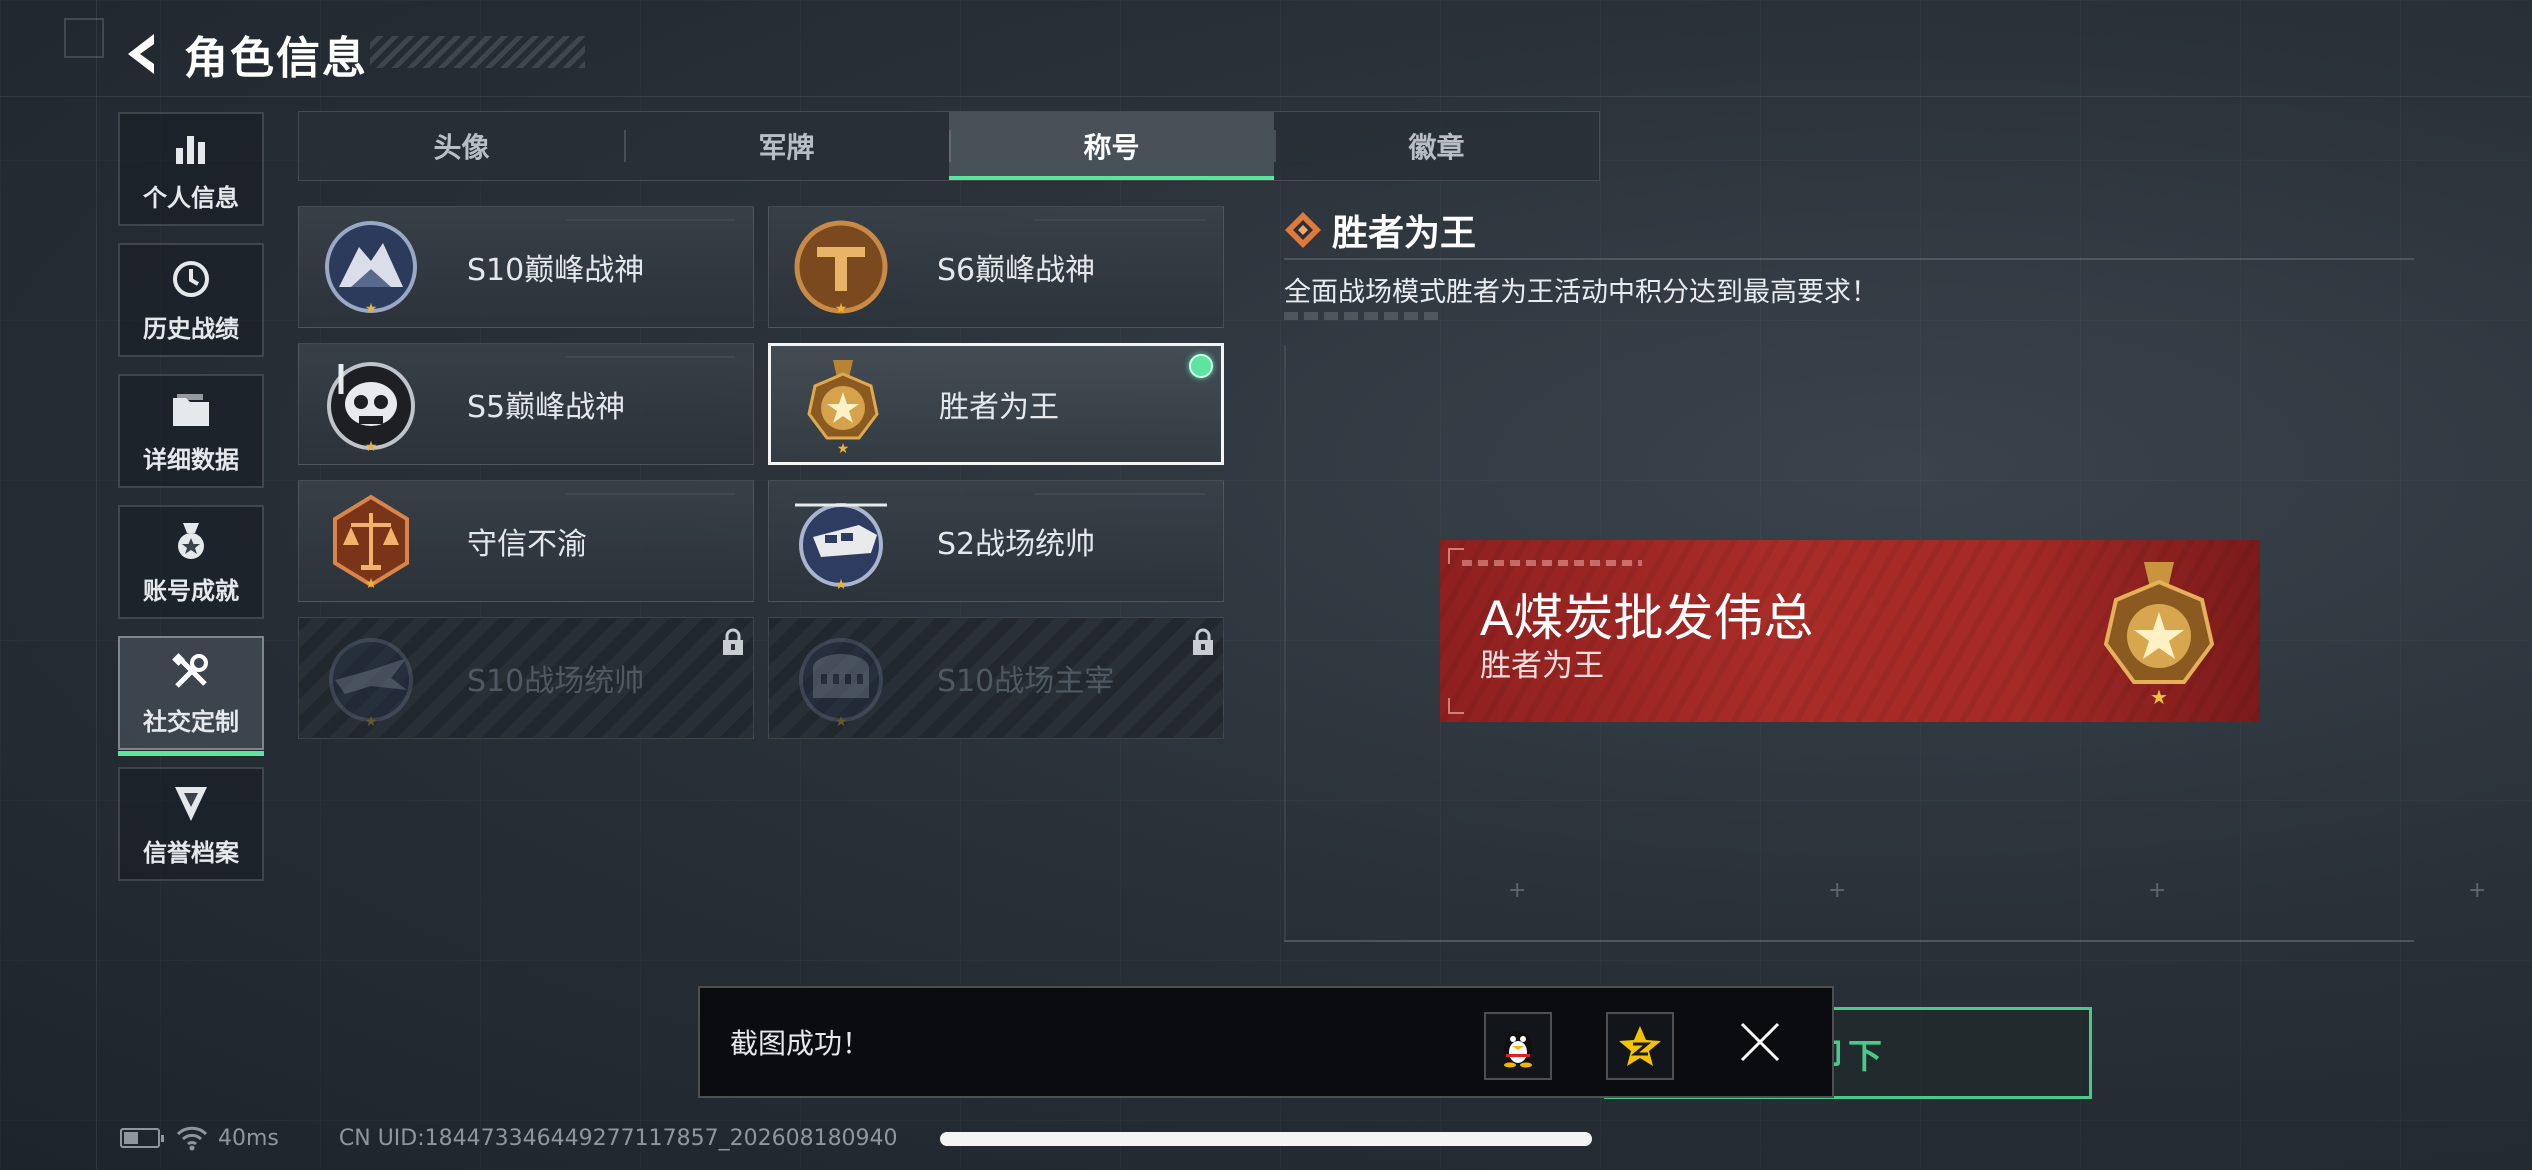  Describe the element at coordinates (477, 52) in the screenshot. I see `title-stripes-deco` at that location.